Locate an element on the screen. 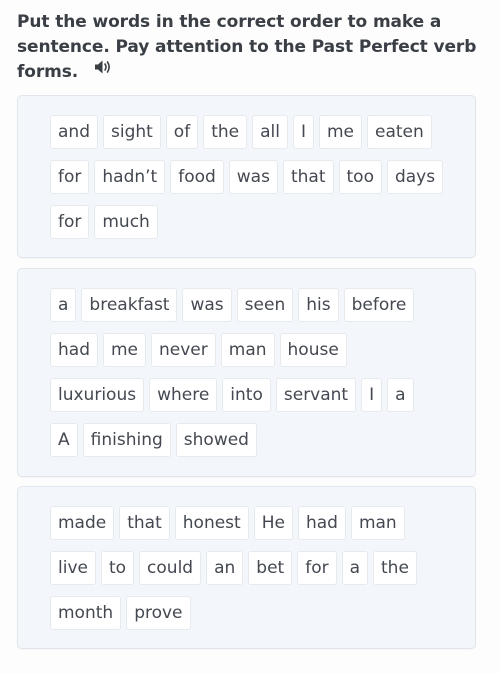 The width and height of the screenshot is (500, 674). word-tile: live is located at coordinates (73, 568).